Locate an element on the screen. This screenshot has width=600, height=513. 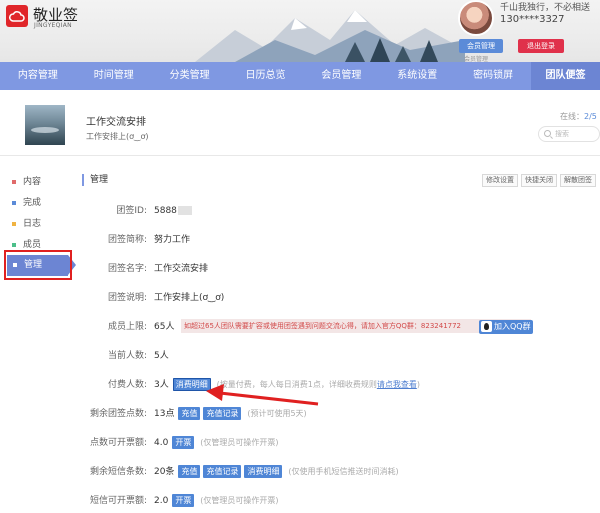
cloud-logo-icon is located at coordinates (17, 16).